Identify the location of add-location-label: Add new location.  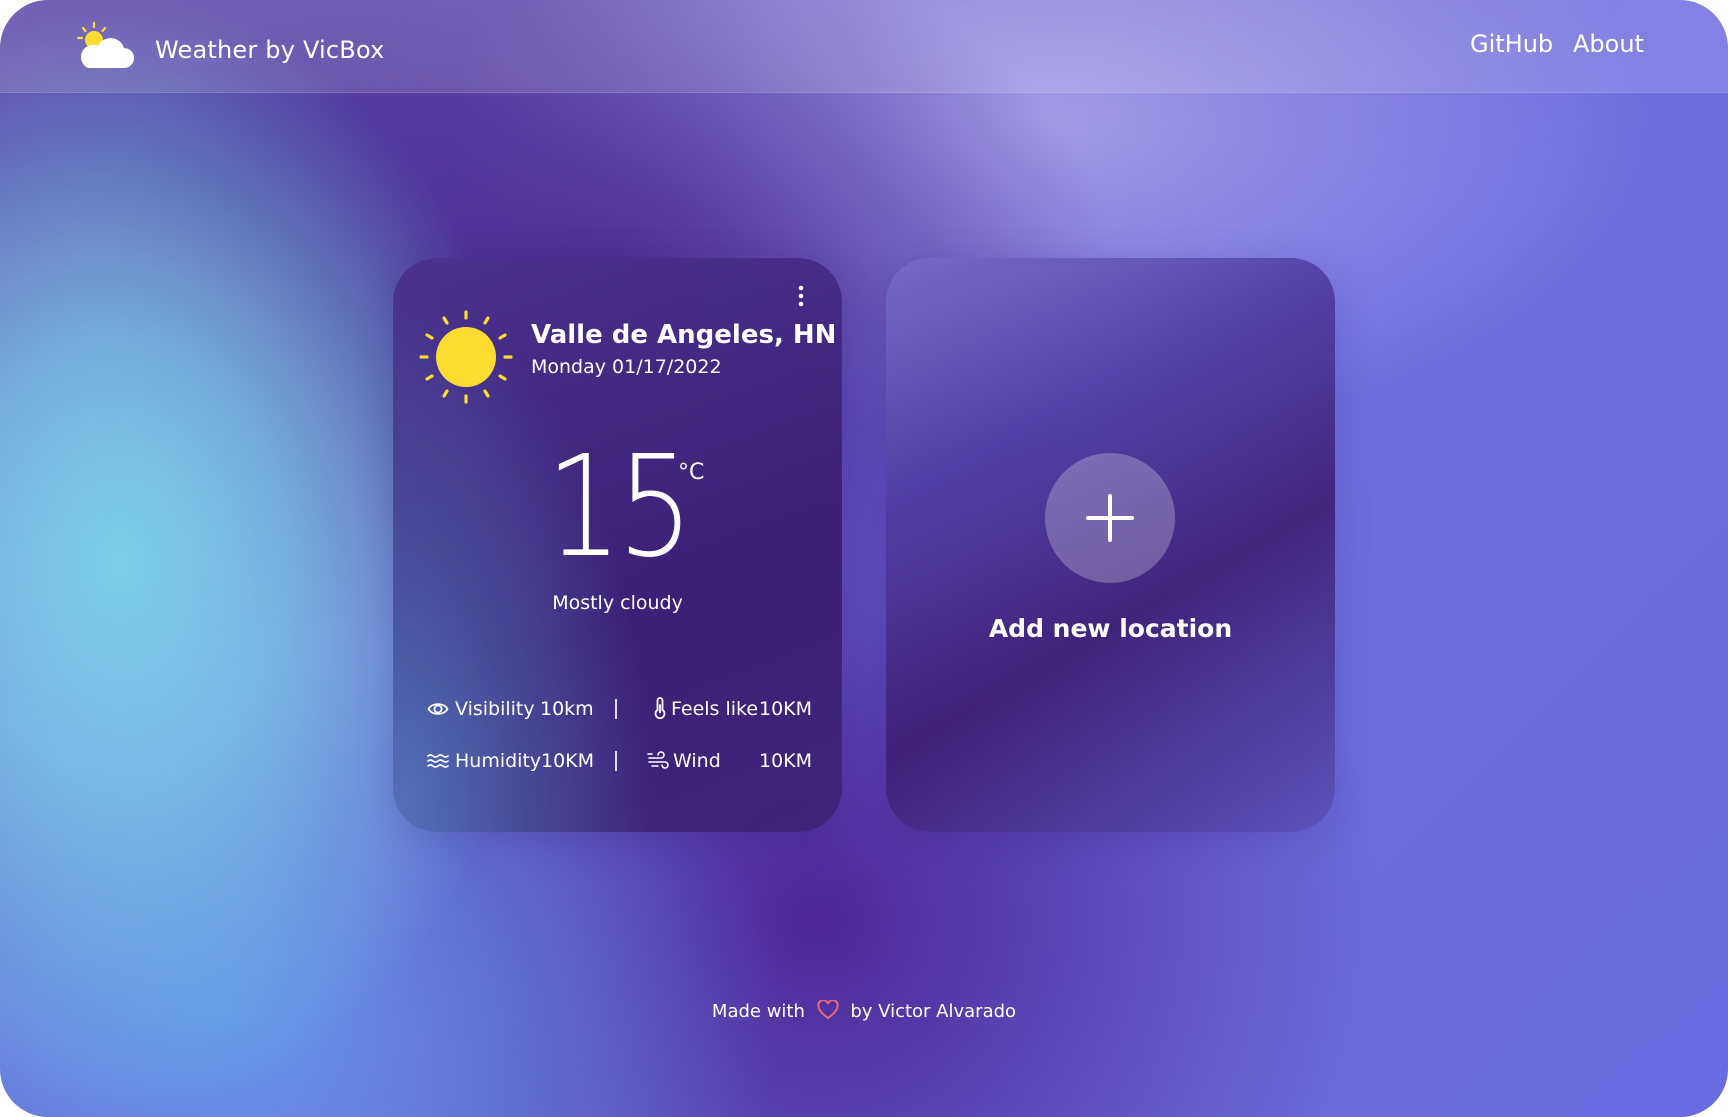
(1110, 628).